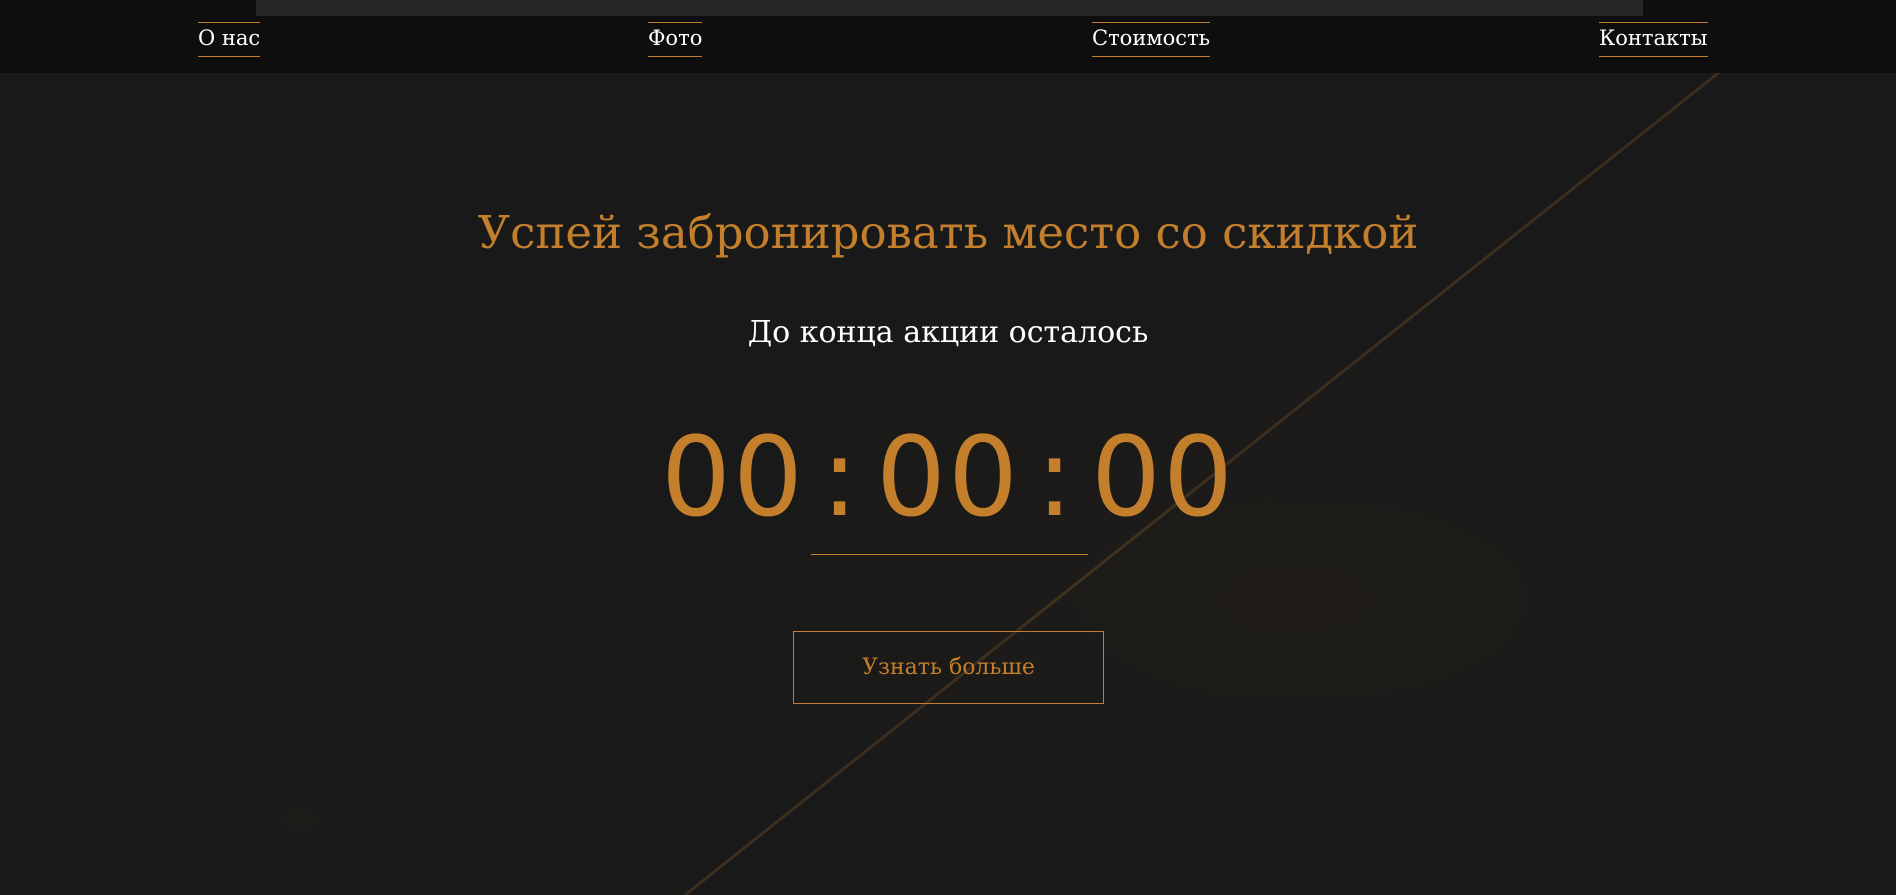  What do you see at coordinates (1163, 477) in the screenshot?
I see `timer-seconds: 00` at bounding box center [1163, 477].